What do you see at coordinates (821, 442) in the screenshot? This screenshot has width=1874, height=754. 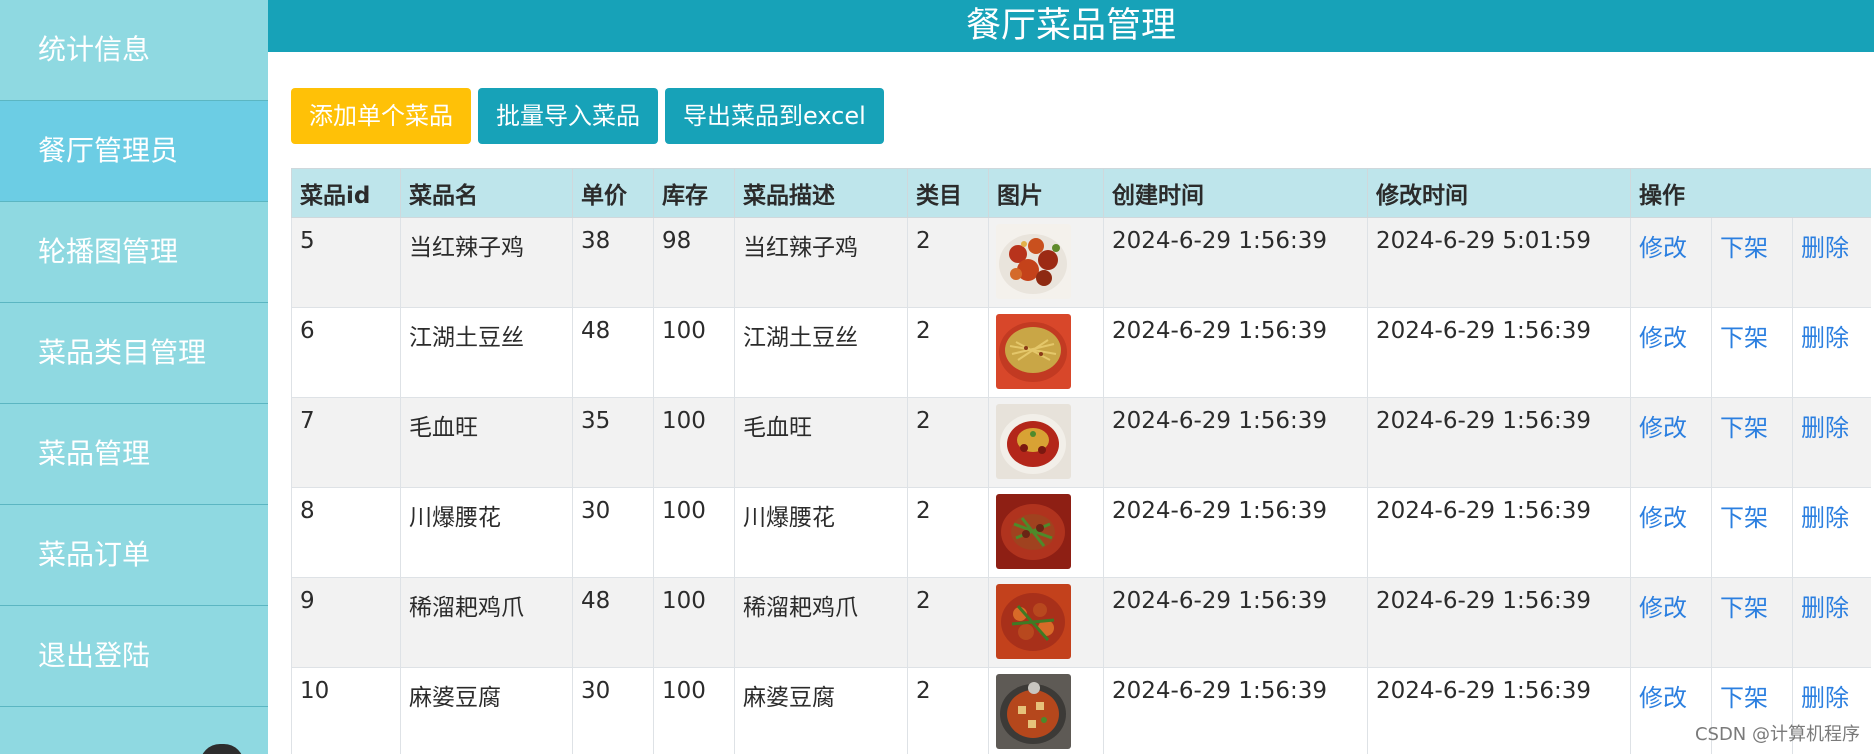 I see `cell-description: 毛血旺` at bounding box center [821, 442].